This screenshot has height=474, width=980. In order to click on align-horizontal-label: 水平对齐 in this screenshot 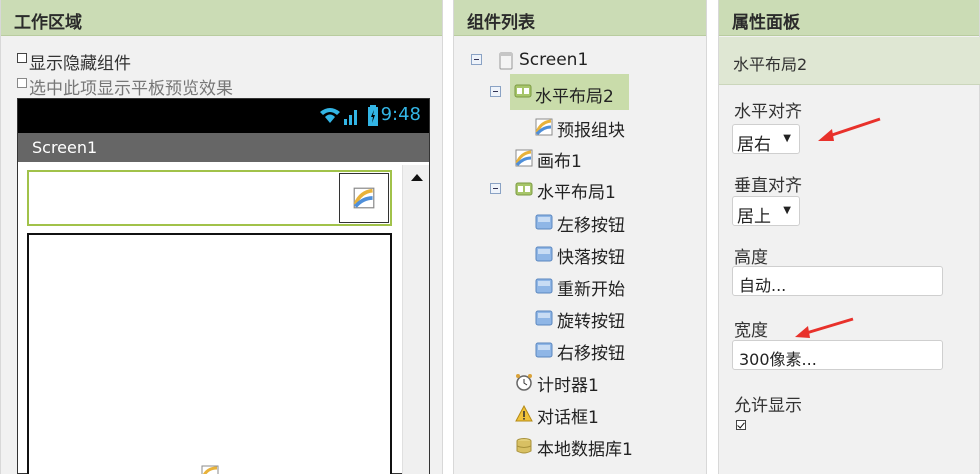, I will do `click(768, 112)`.